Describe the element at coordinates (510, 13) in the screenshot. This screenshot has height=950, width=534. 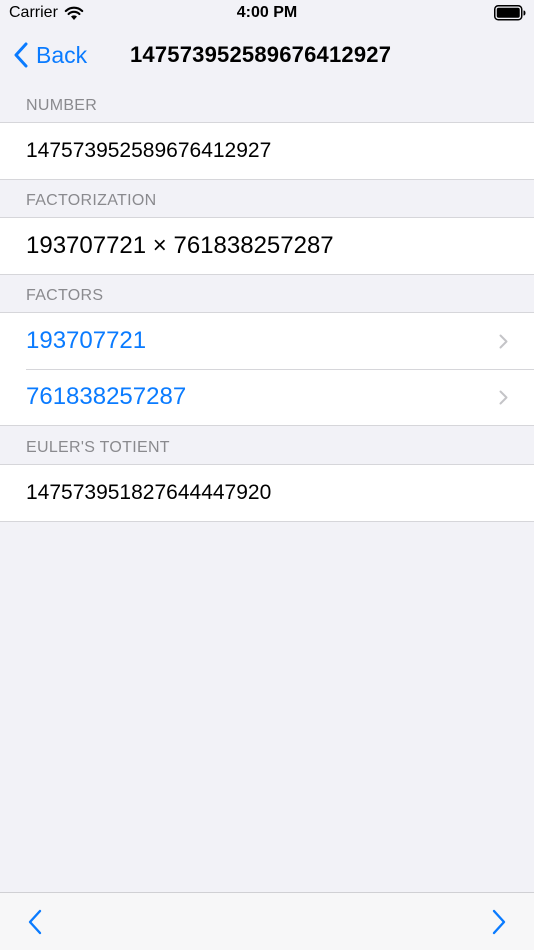
I see `battery-icon` at that location.